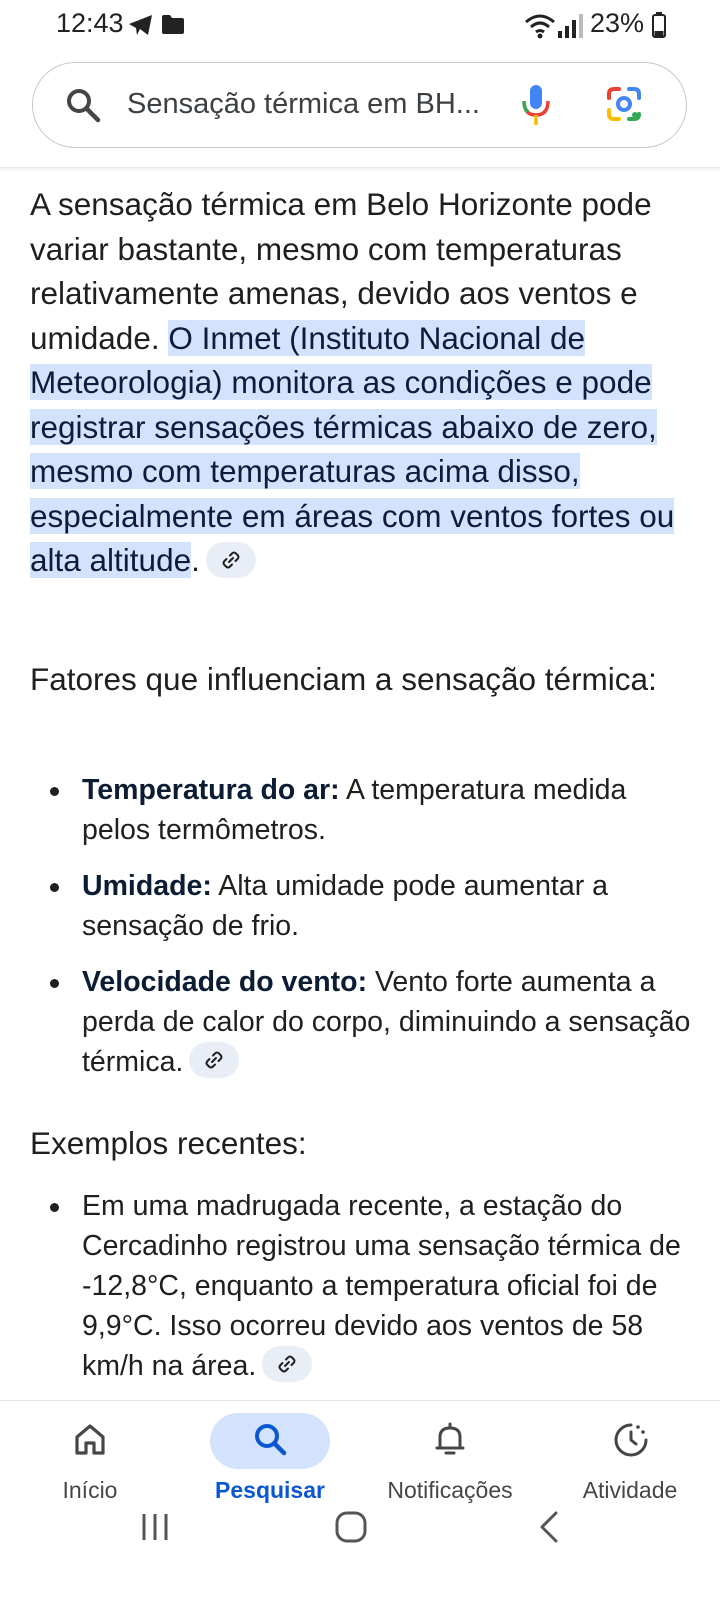 The height and width of the screenshot is (1600, 720). I want to click on answer-period: ., so click(195, 560).